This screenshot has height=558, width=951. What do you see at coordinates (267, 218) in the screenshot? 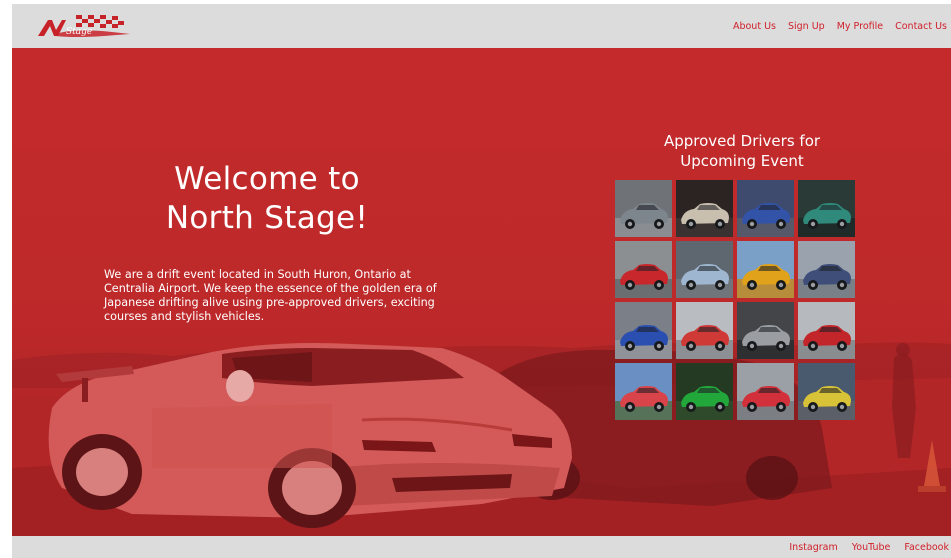
I see `welcome-line-2: North Stage!` at bounding box center [267, 218].